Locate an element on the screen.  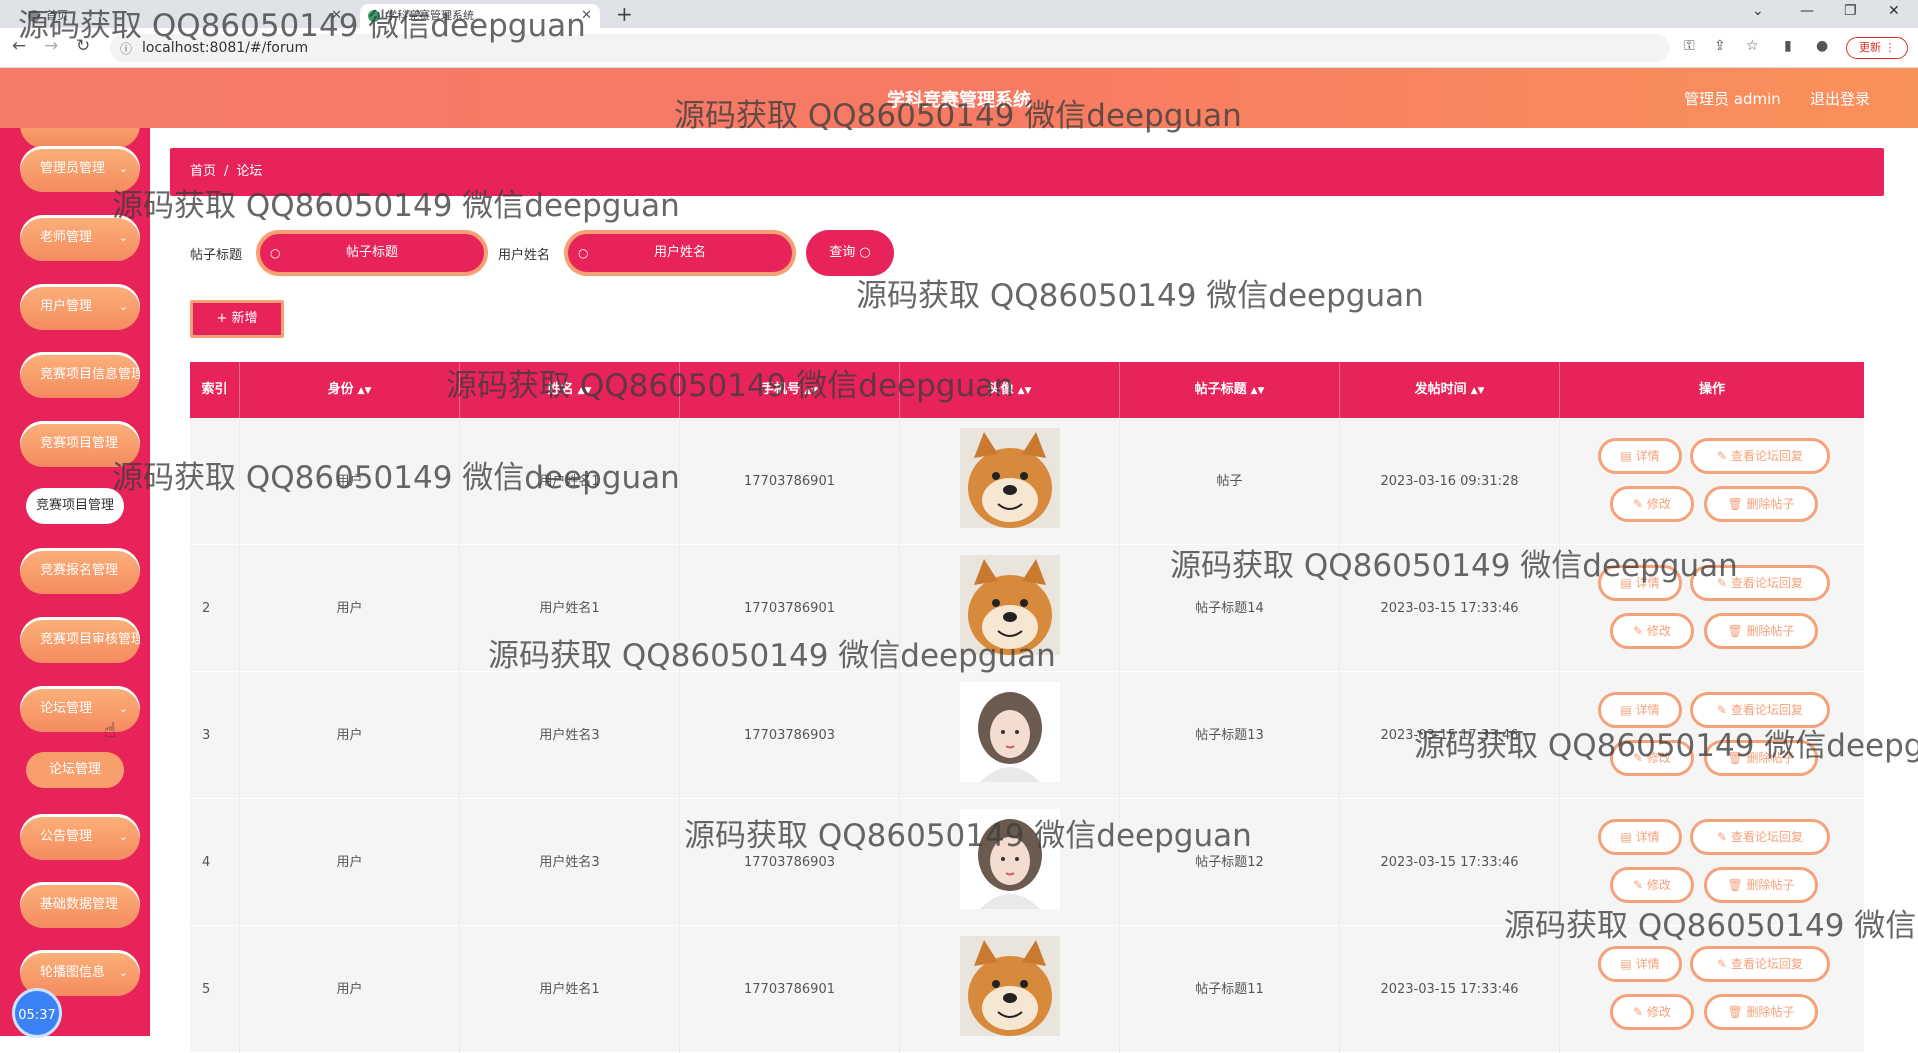
key-icon: ⚿ is located at coordinates (1689, 46).